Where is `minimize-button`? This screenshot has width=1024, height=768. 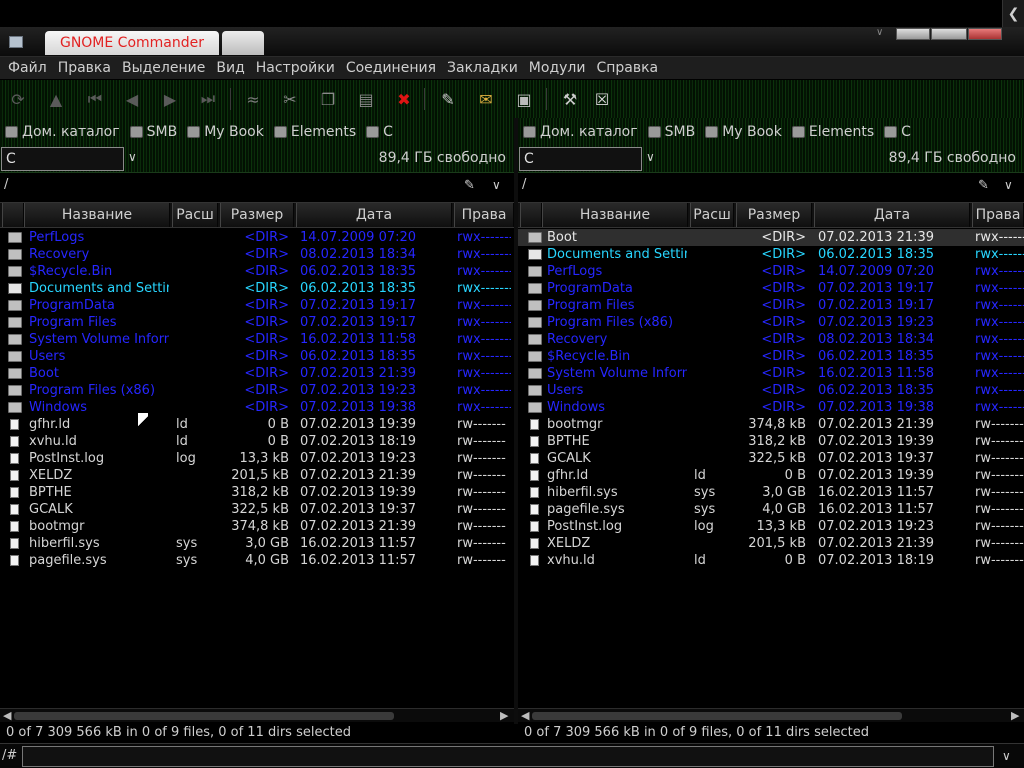 minimize-button is located at coordinates (913, 34).